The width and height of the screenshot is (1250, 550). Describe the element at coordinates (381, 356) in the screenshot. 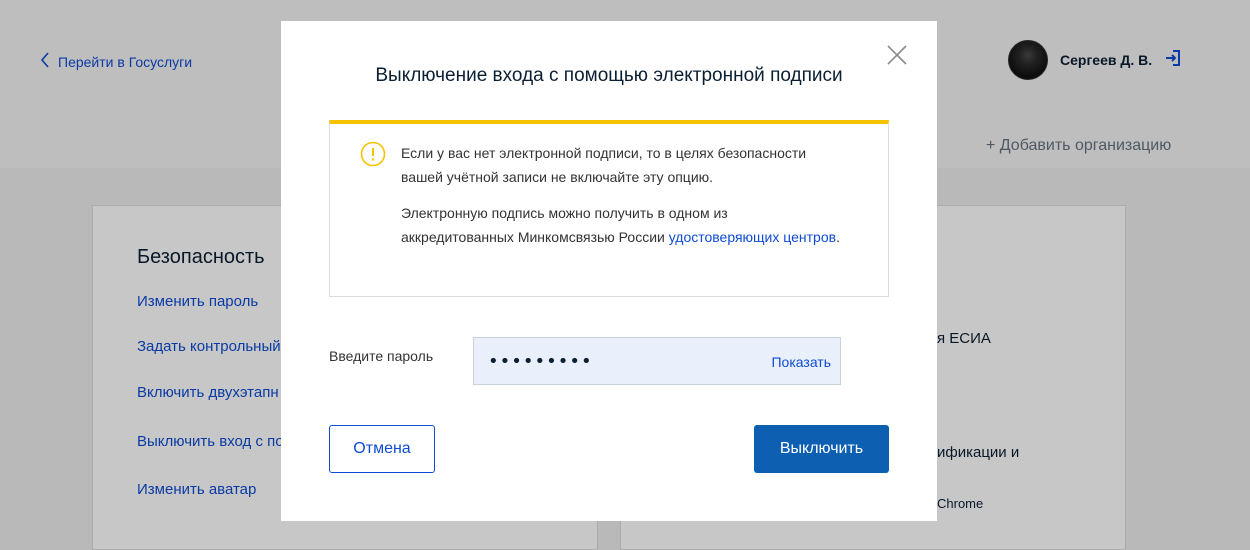

I see `password-label: Введите пароль` at that location.